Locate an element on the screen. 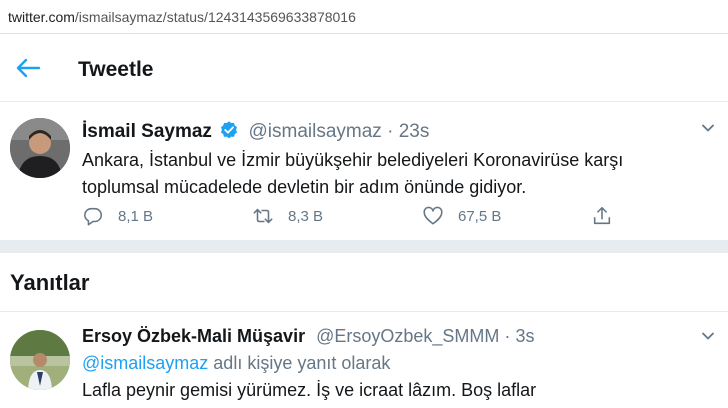  share-icon is located at coordinates (602, 215).